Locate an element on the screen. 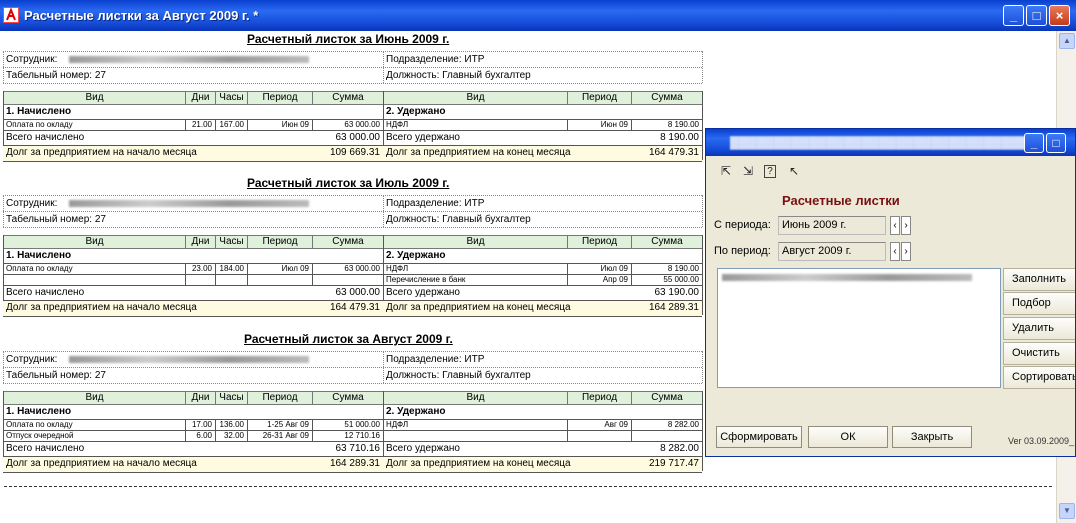 The height and width of the screenshot is (523, 1076). withholding-period: Авг 09 is located at coordinates (616, 424).